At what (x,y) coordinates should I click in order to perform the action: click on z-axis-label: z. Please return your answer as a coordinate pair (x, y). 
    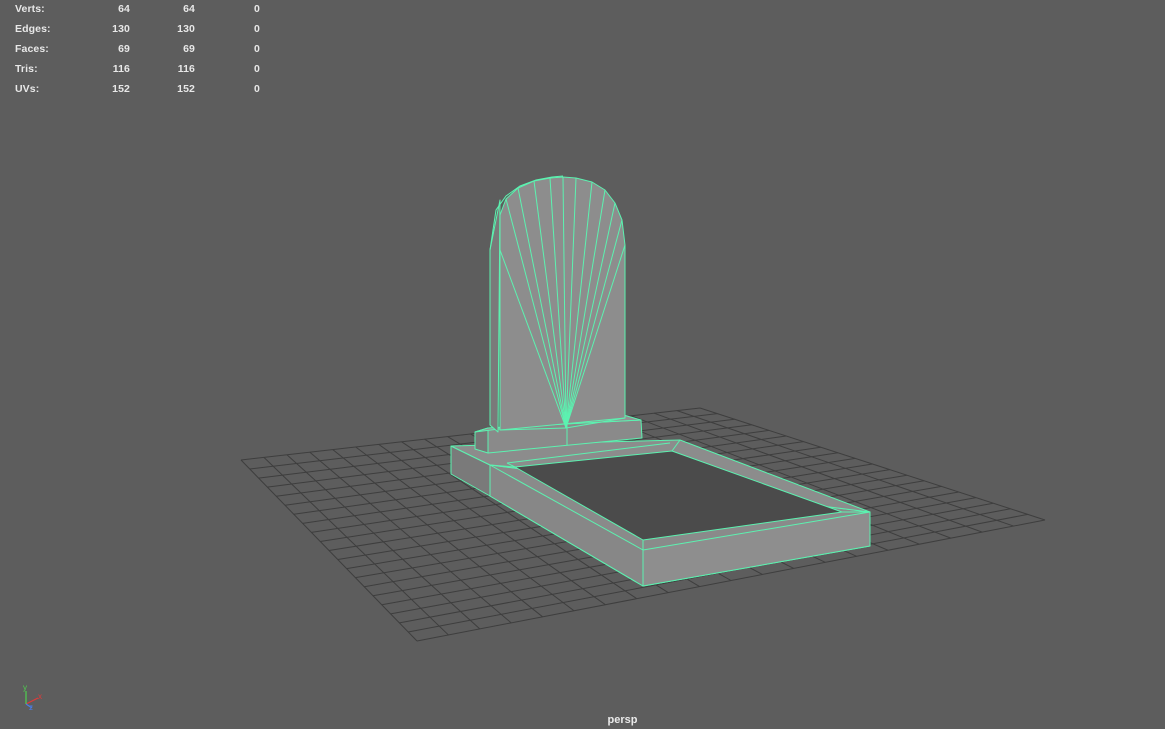
    Looking at the image, I should click on (31, 707).